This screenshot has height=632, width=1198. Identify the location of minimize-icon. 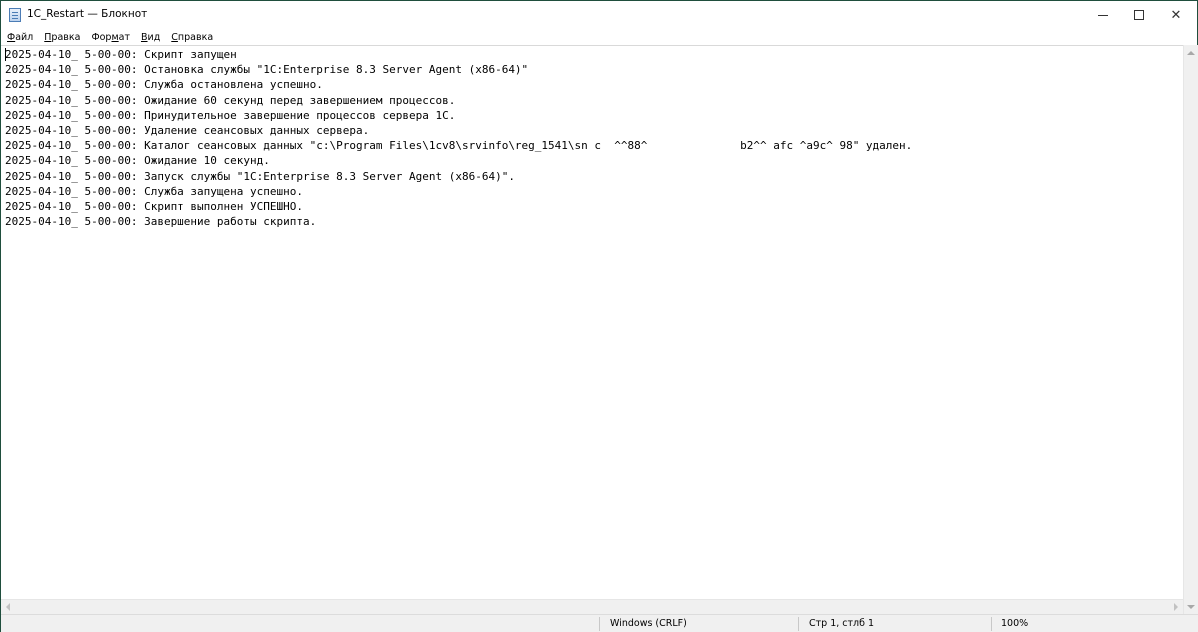
(1103, 15).